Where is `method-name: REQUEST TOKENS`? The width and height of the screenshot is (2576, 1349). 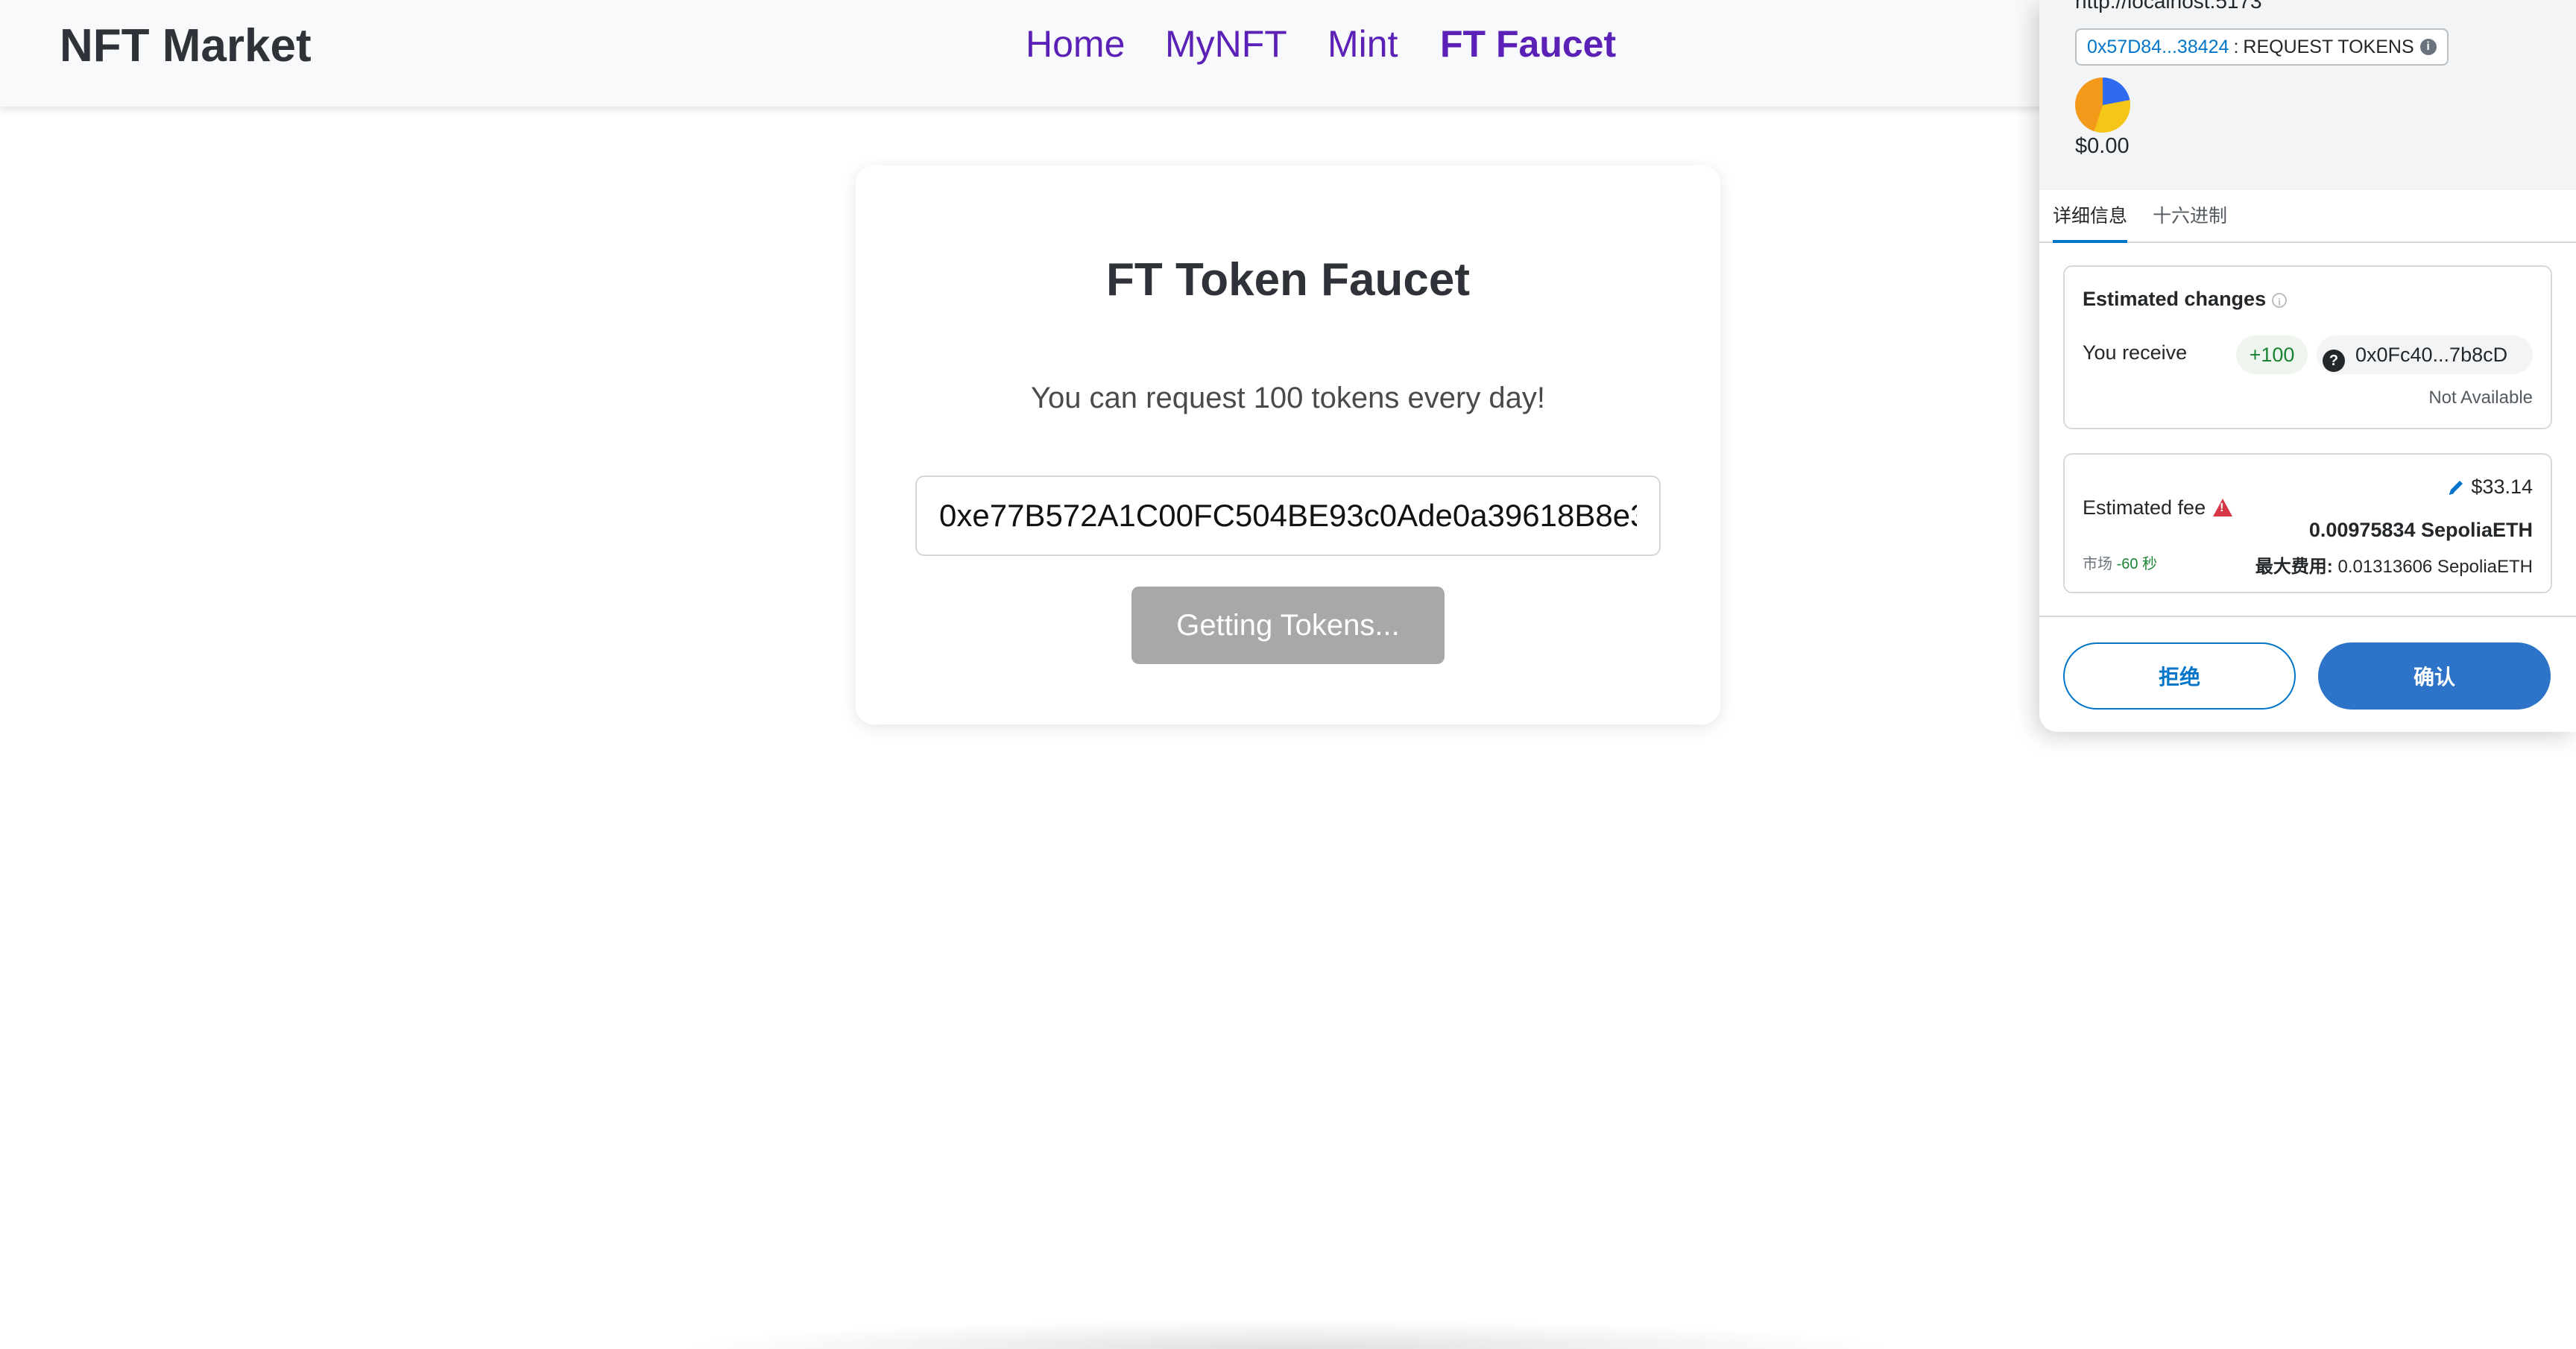
method-name: REQUEST TOKENS is located at coordinates (2328, 46).